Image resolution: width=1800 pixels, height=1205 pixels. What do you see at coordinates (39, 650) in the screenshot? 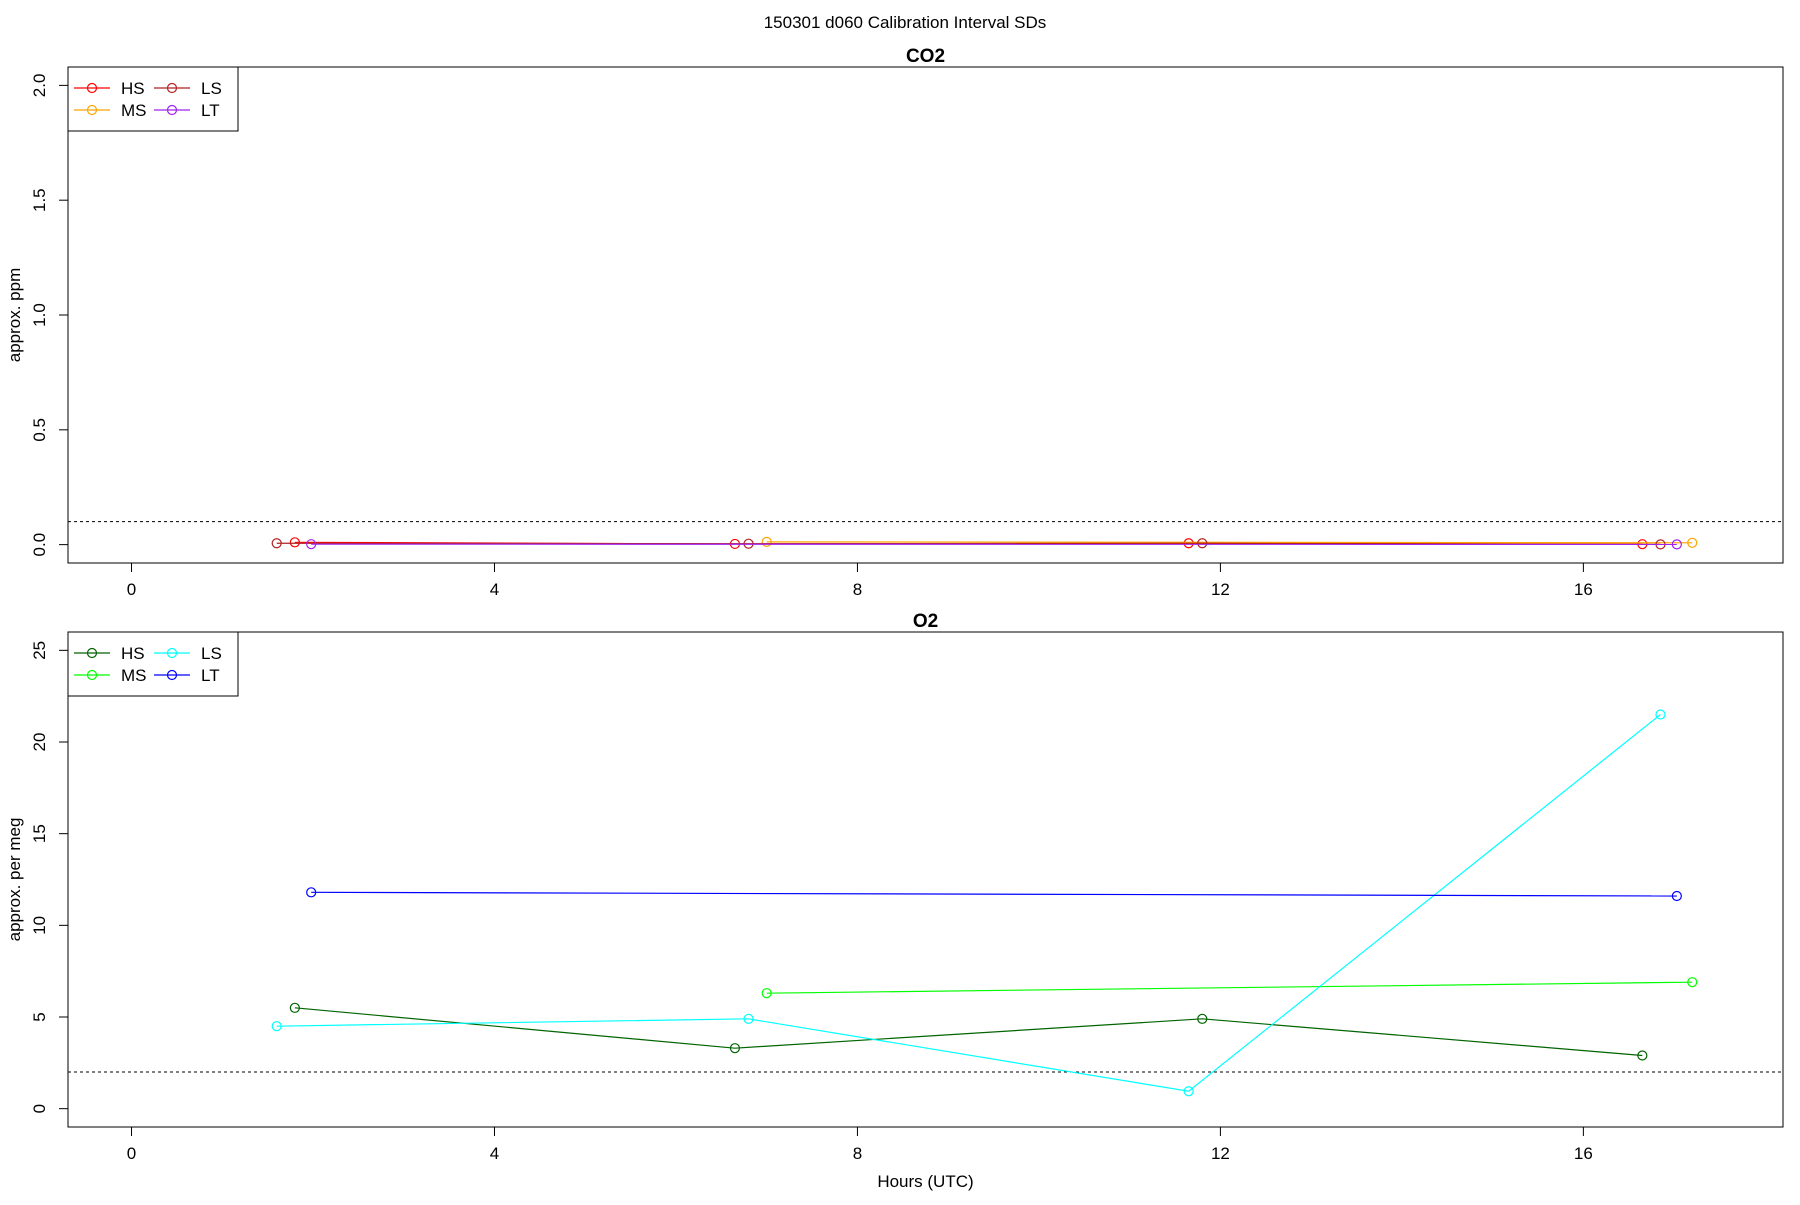
I see `y-tick-label: 25` at bounding box center [39, 650].